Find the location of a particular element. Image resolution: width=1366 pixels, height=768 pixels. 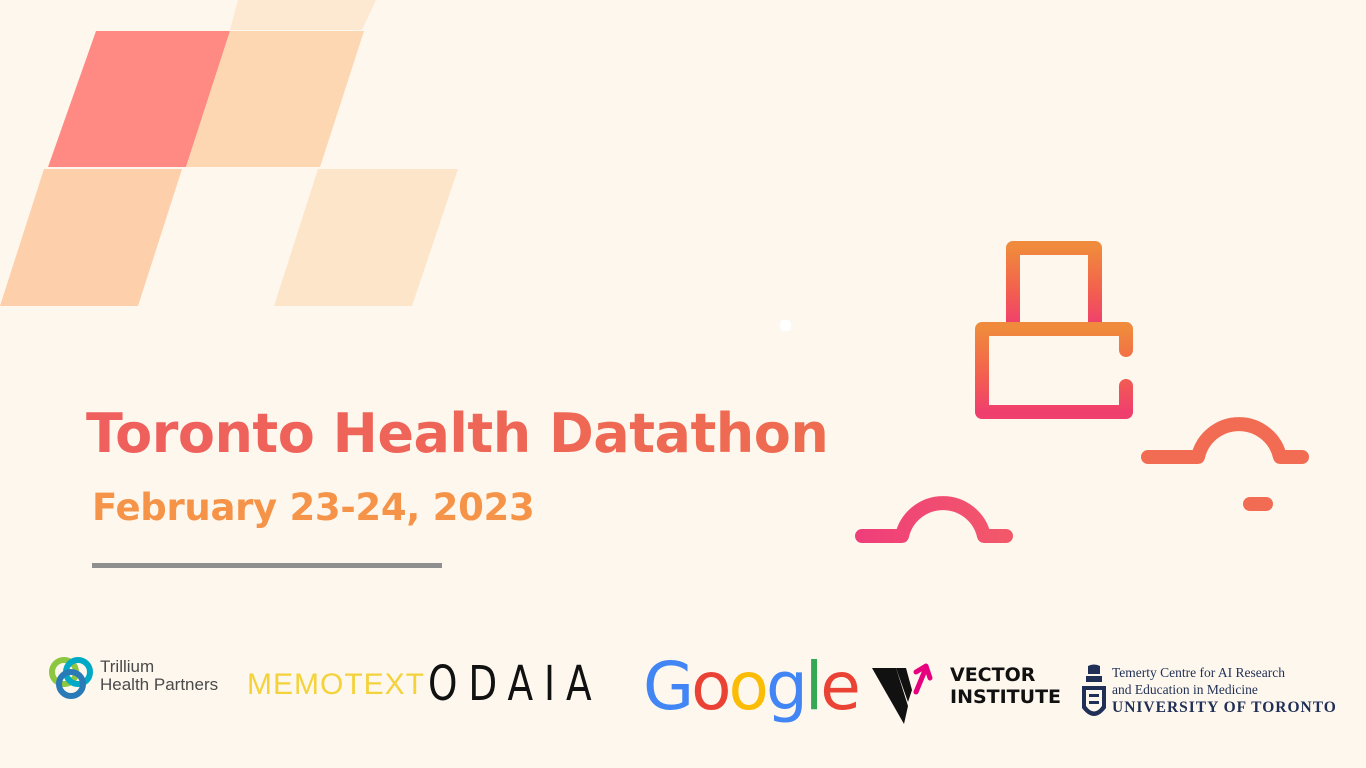

vector-line2: INSTITUTE is located at coordinates (1006, 697).